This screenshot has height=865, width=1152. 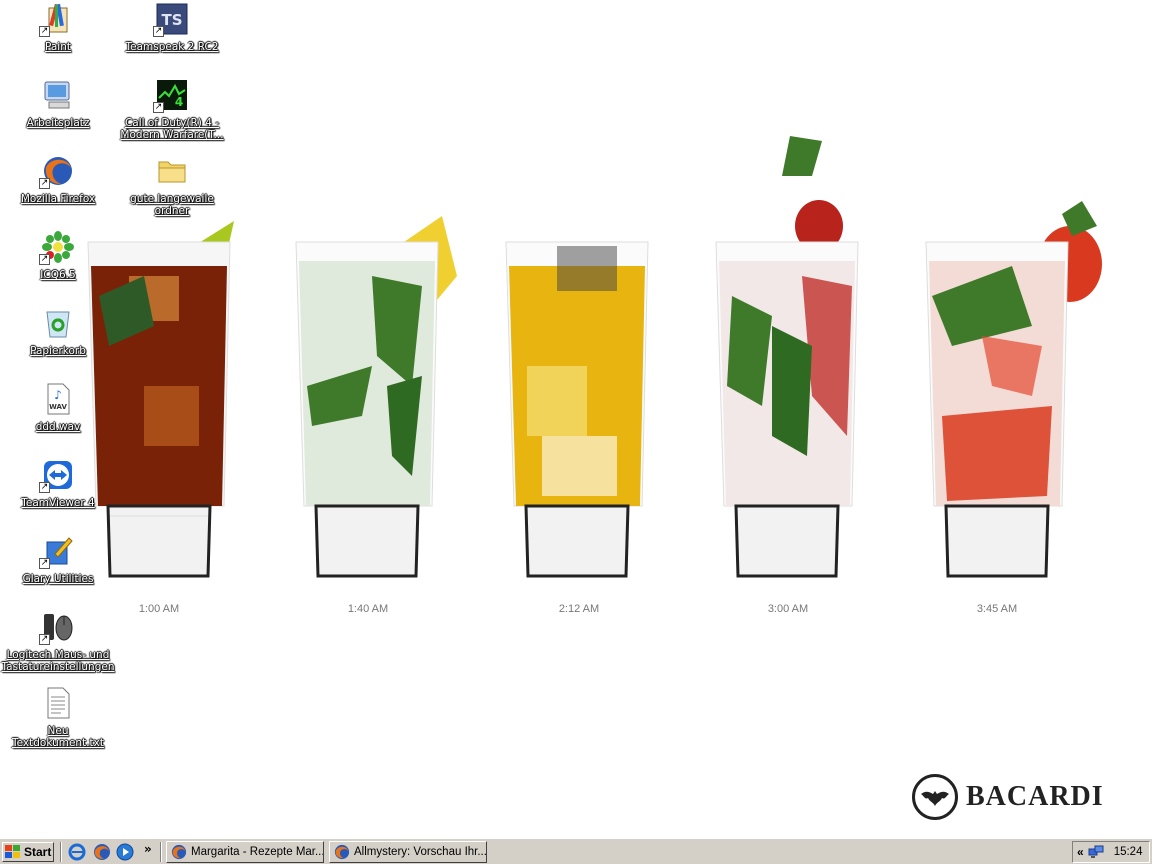 I want to click on wallpaper-time-label: 2:12 AM, so click(x=579, y=609).